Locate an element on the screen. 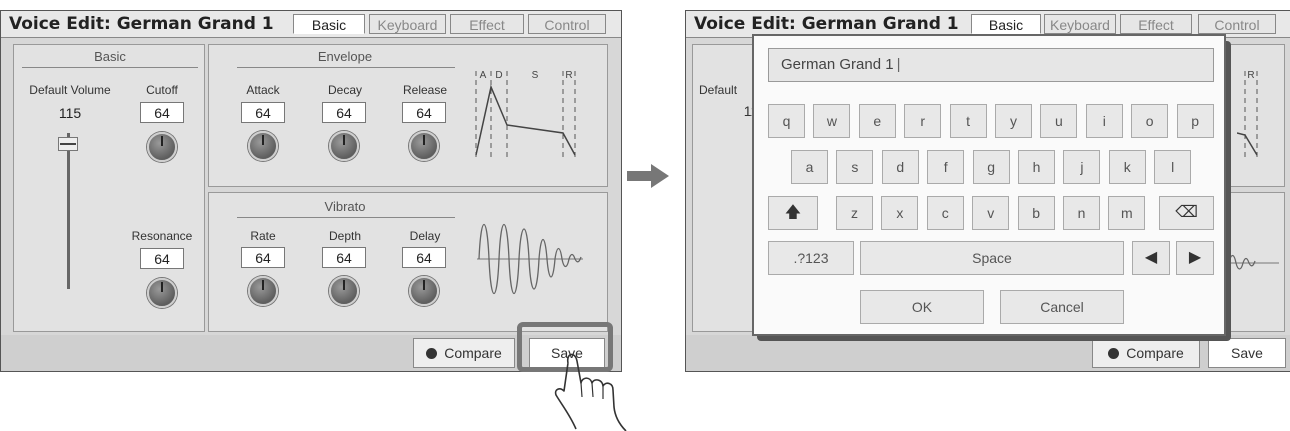  key-o: o is located at coordinates (1150, 121).